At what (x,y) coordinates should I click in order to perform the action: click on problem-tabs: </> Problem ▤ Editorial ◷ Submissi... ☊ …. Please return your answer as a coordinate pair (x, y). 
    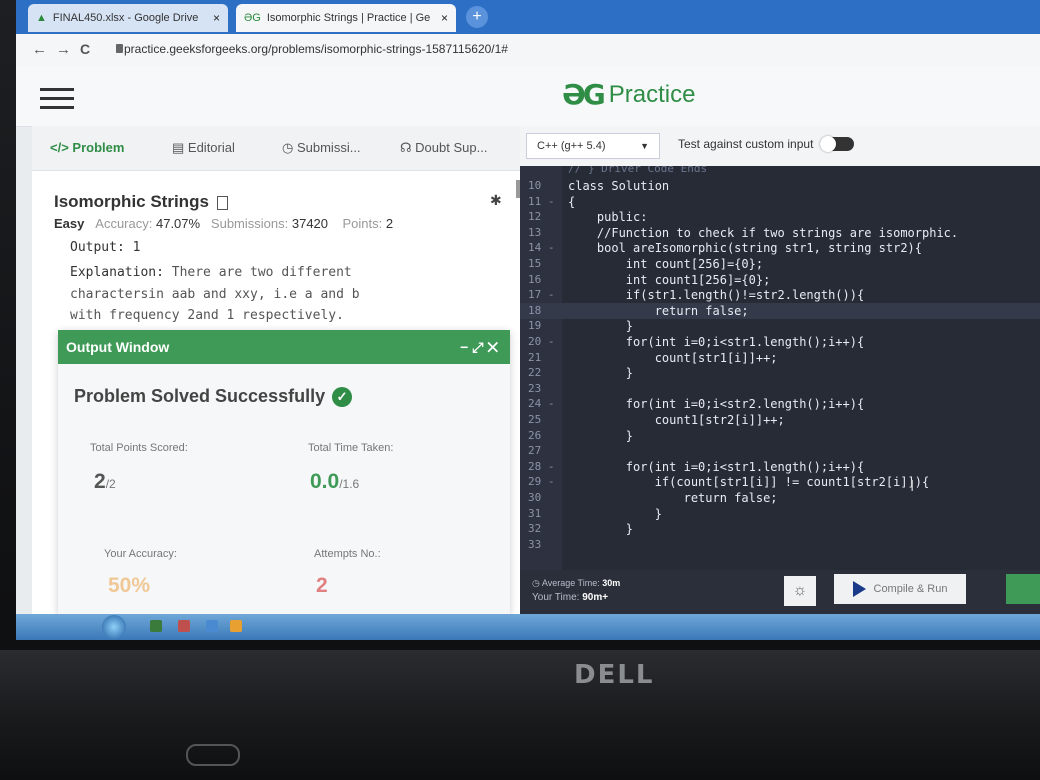
    Looking at the image, I should click on (276, 148).